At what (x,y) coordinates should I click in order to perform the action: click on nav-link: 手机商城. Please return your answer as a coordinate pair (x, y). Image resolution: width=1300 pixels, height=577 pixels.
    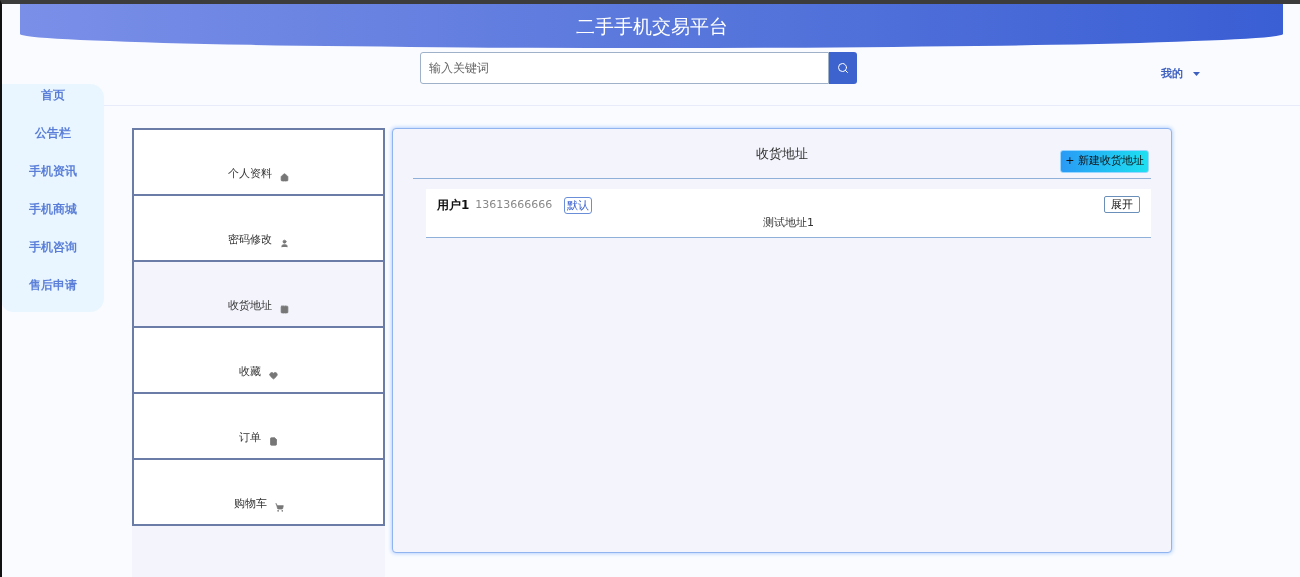
    Looking at the image, I should click on (53, 209).